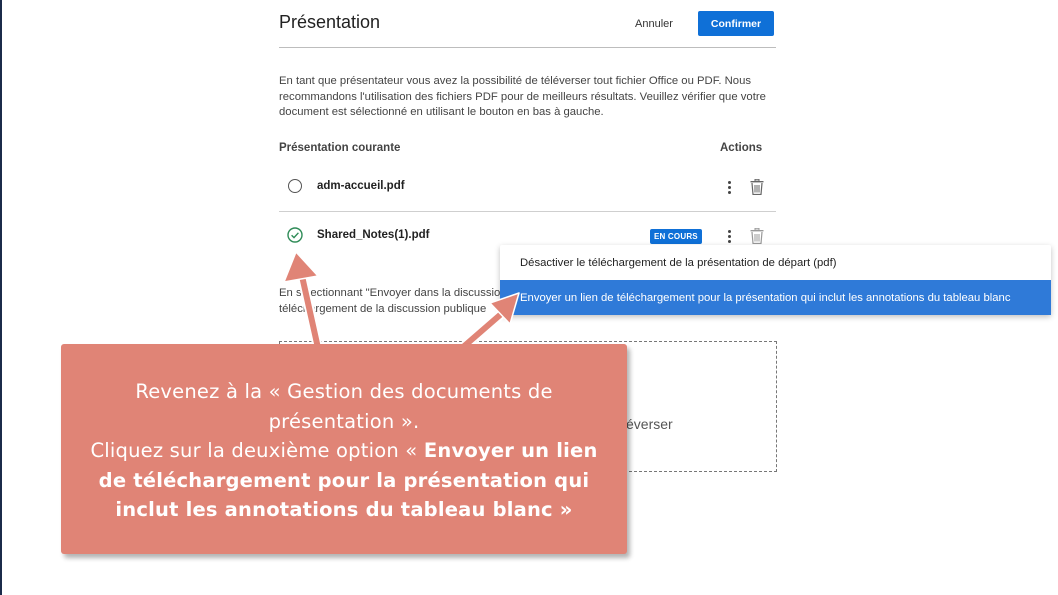 The image size is (1058, 595). What do you see at coordinates (654, 24) in the screenshot?
I see `cancel-button: Annuler` at bounding box center [654, 24].